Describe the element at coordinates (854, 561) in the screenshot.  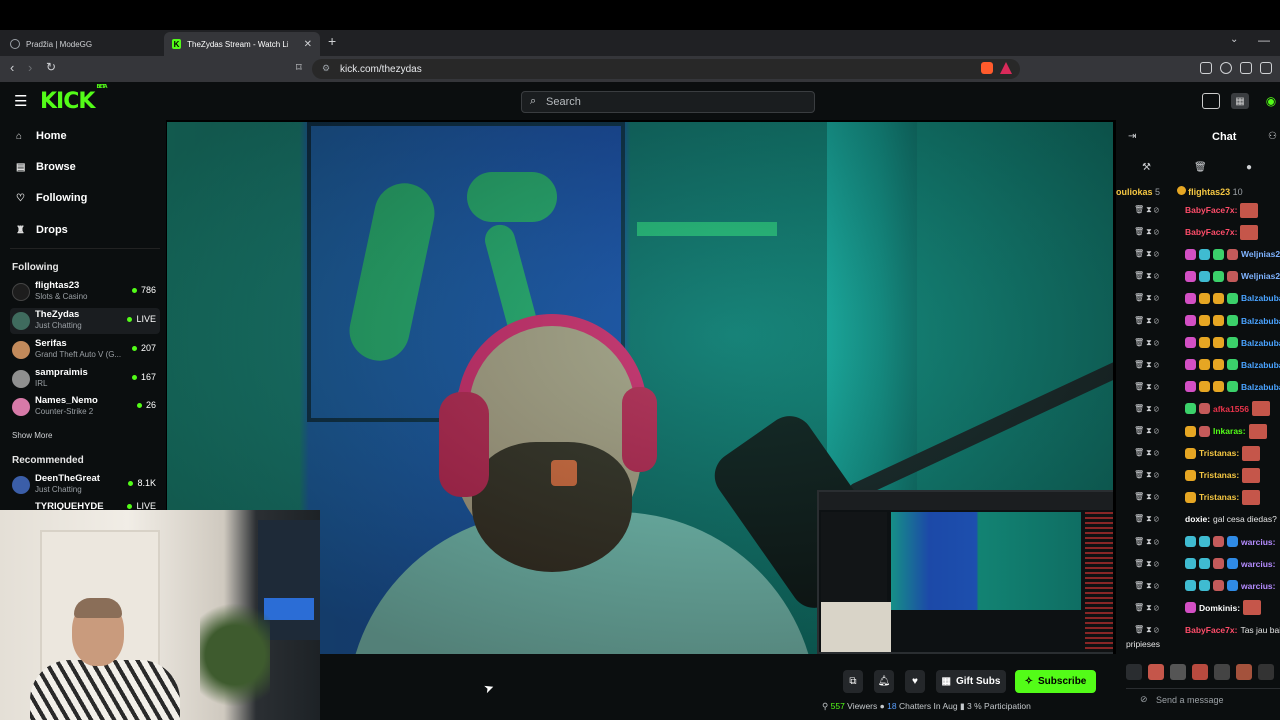
I see `capture-sidebar` at that location.